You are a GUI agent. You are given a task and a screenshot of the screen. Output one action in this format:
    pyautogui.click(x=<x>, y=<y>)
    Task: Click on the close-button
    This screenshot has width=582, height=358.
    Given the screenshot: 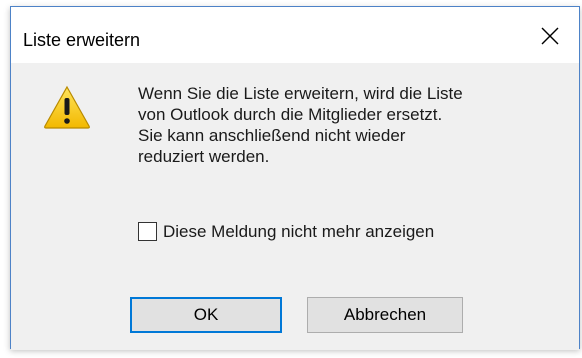 What is the action you would take?
    pyautogui.click(x=551, y=35)
    